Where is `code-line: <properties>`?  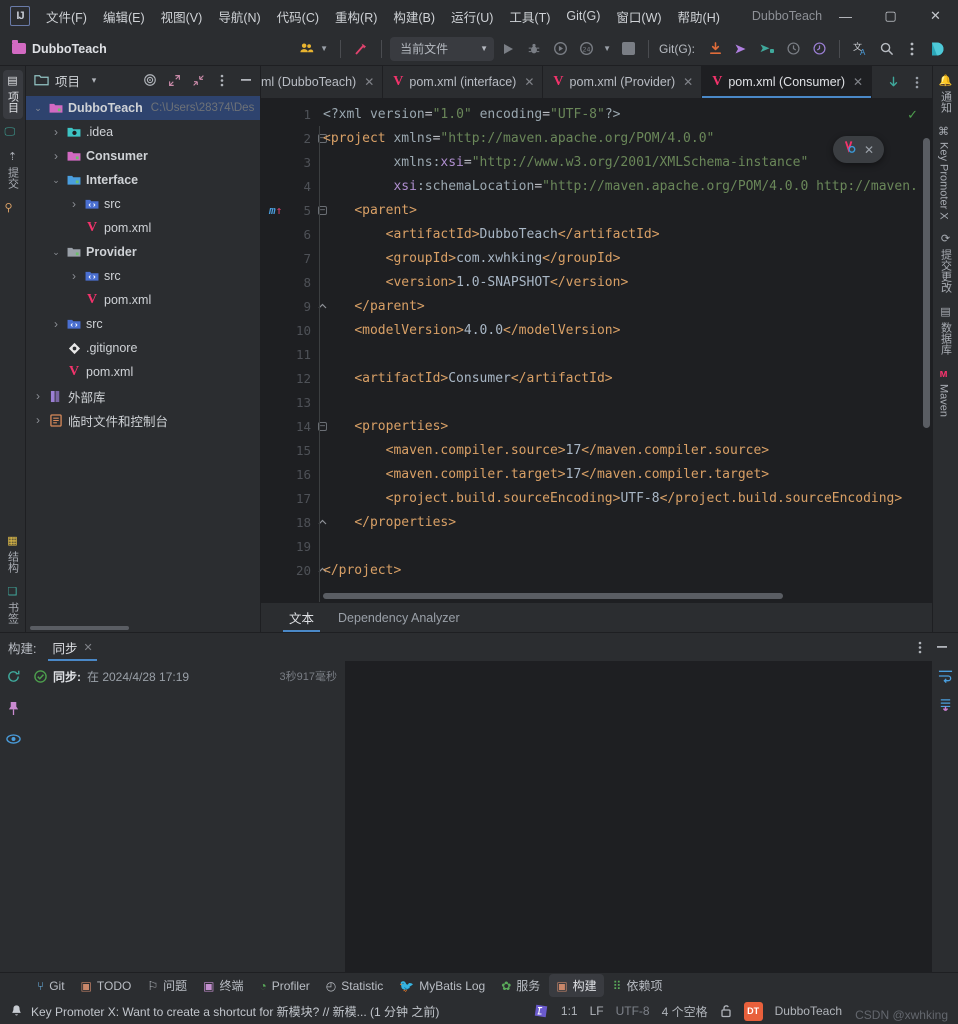
code-line: <properties> is located at coordinates (624, 426).